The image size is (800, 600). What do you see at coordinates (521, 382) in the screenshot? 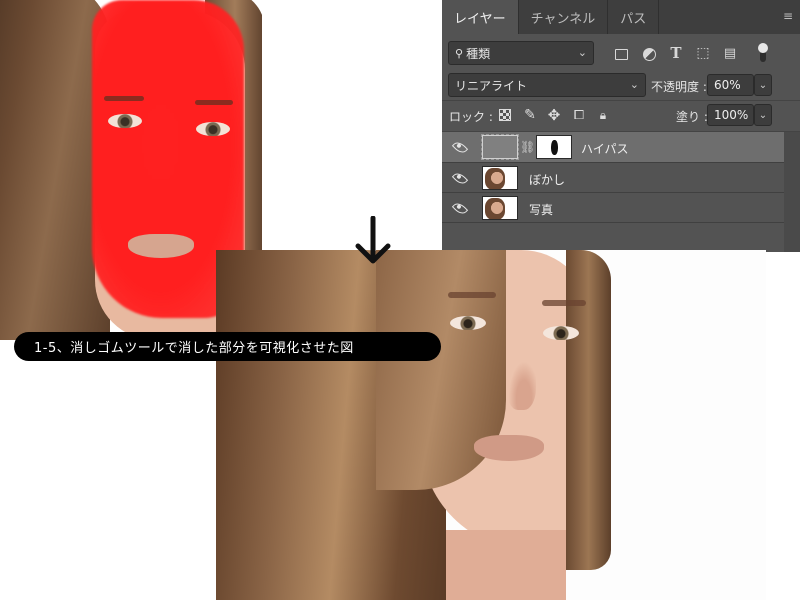
I see `nose` at bounding box center [521, 382].